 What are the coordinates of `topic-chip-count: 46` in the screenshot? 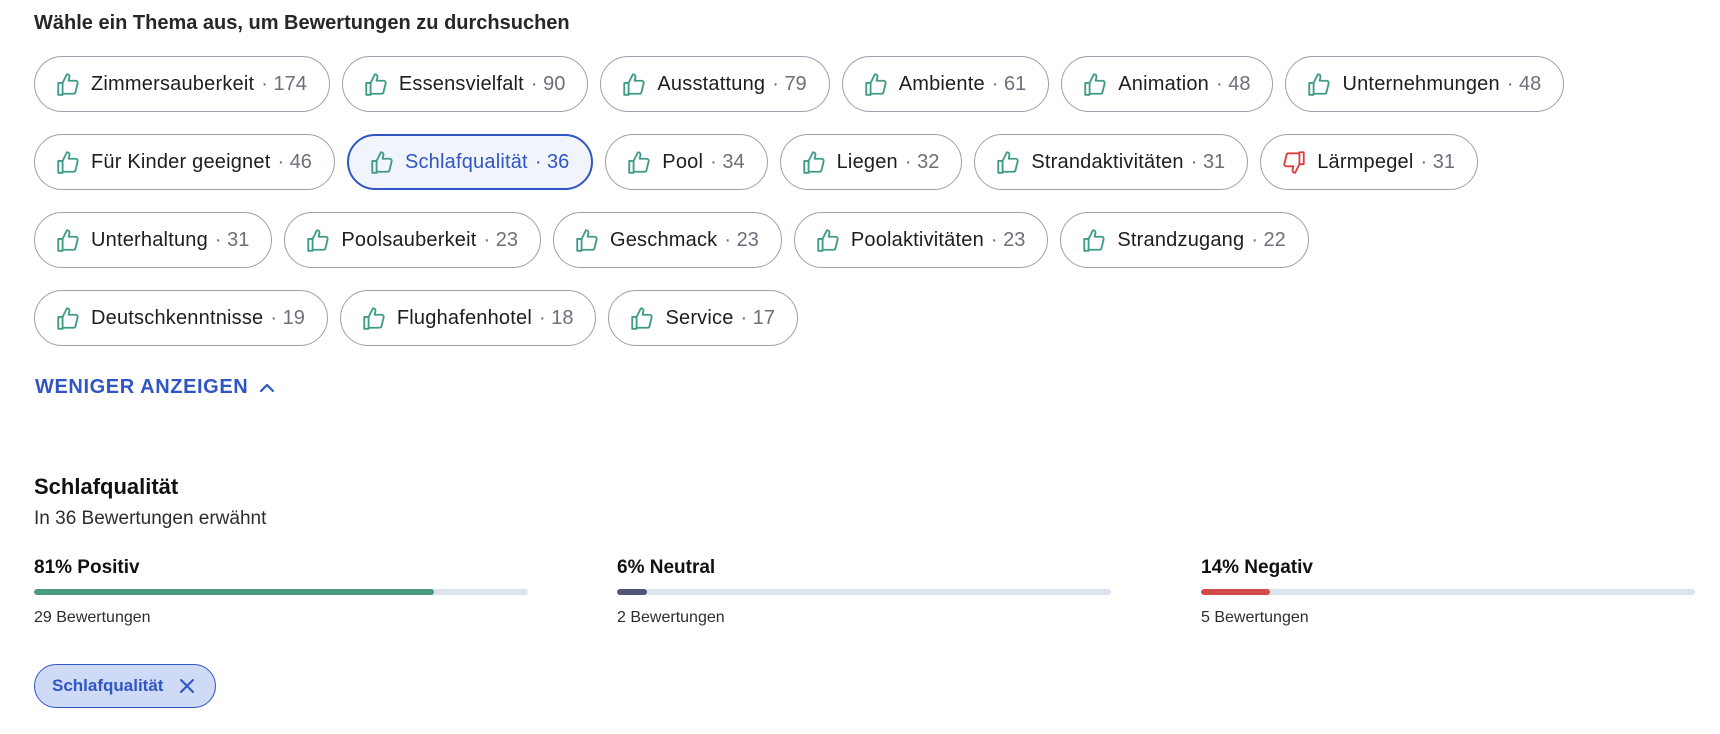 It's located at (294, 162).